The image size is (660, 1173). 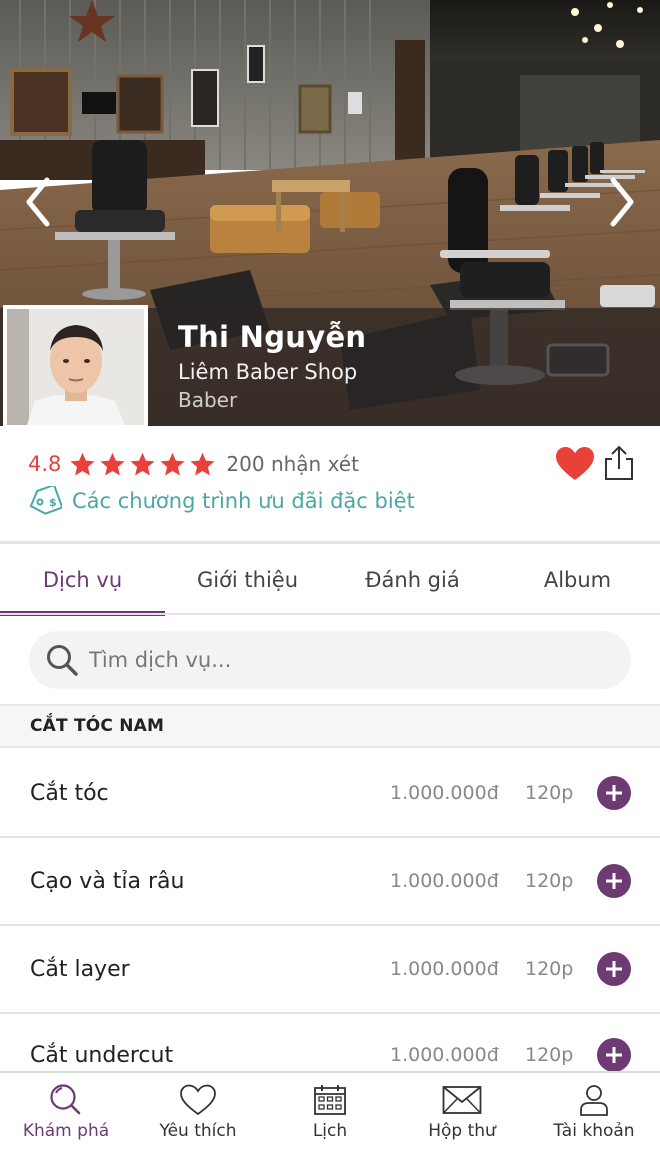 What do you see at coordinates (577, 580) in the screenshot?
I see `tab-album: Album` at bounding box center [577, 580].